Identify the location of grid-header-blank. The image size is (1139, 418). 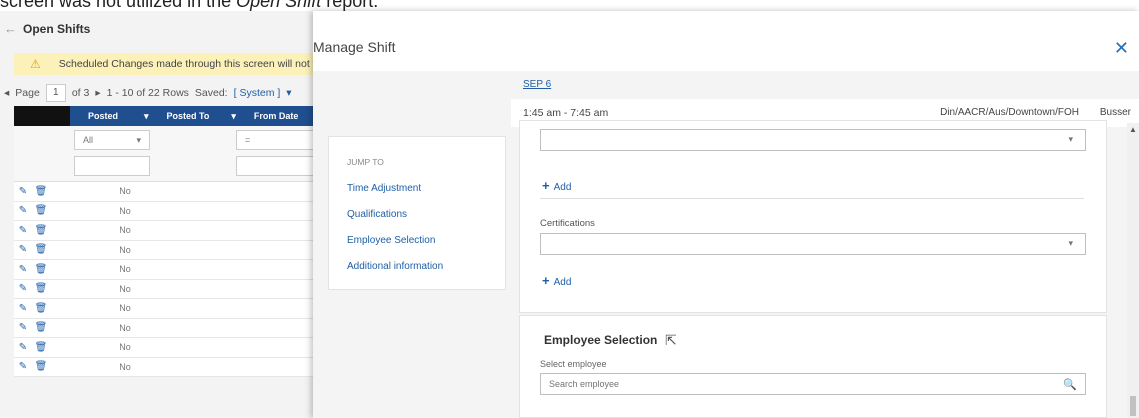
(42, 116).